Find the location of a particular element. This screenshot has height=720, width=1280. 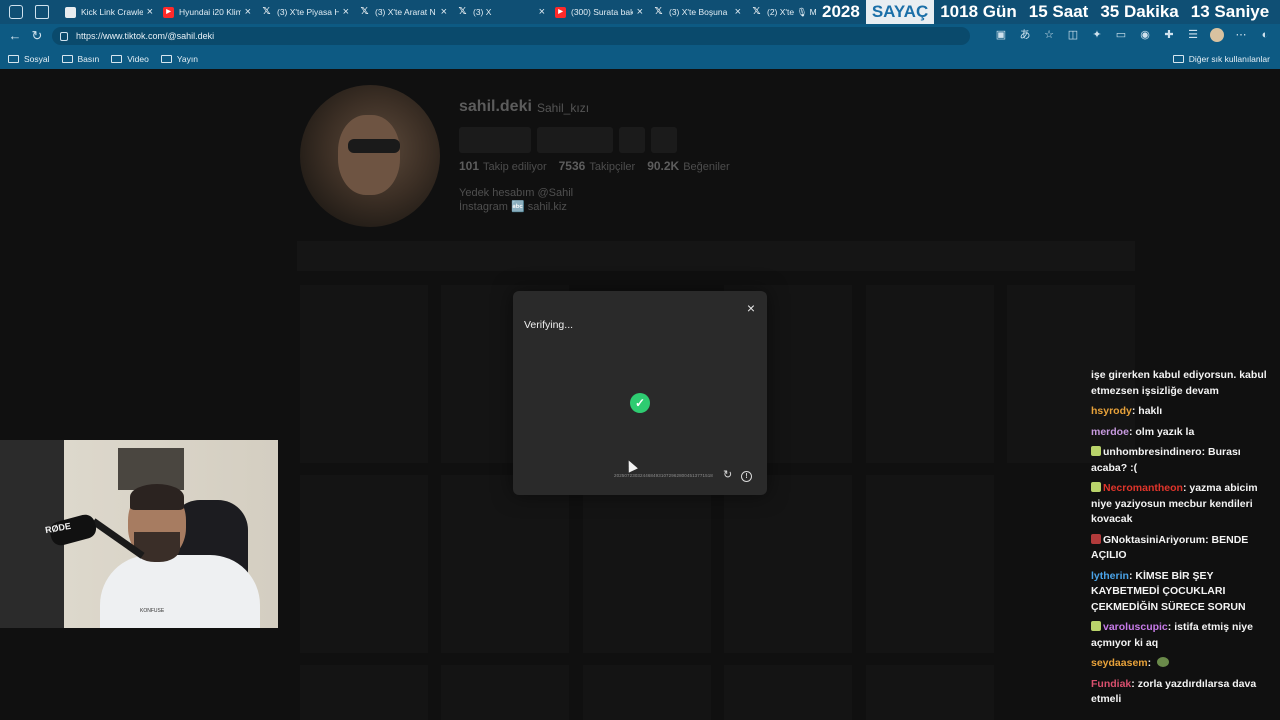

chat-message: Fundiak: zorla yazdırdılarsa dava etmeli is located at coordinates (1183, 692).